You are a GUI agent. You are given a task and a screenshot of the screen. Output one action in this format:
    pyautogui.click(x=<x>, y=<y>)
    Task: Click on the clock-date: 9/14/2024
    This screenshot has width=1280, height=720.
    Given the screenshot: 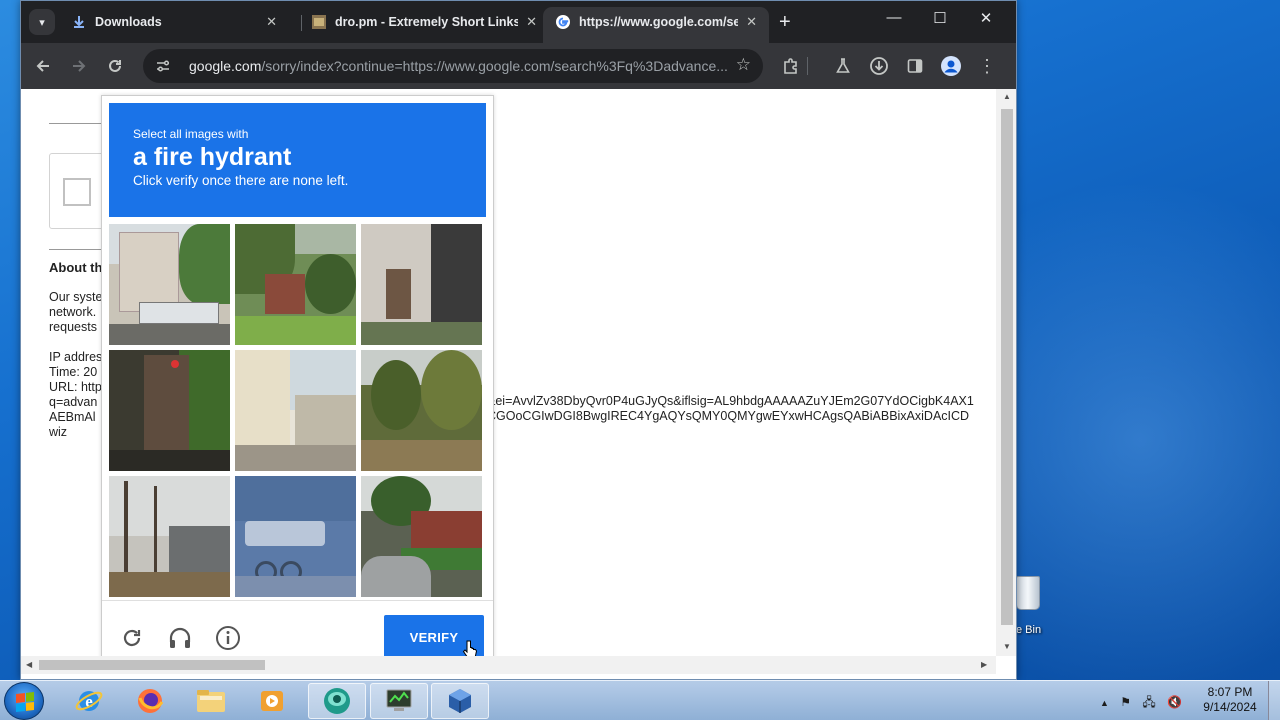 What is the action you would take?
    pyautogui.click(x=1230, y=707)
    